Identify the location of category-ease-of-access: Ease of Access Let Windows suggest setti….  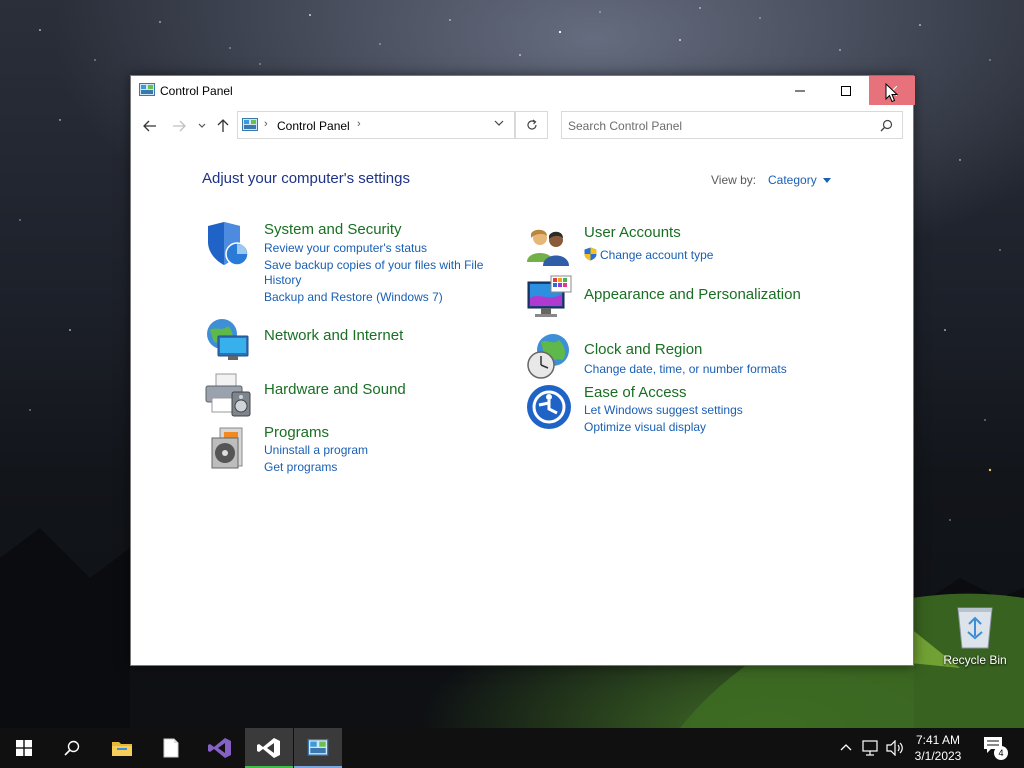
(675, 409).